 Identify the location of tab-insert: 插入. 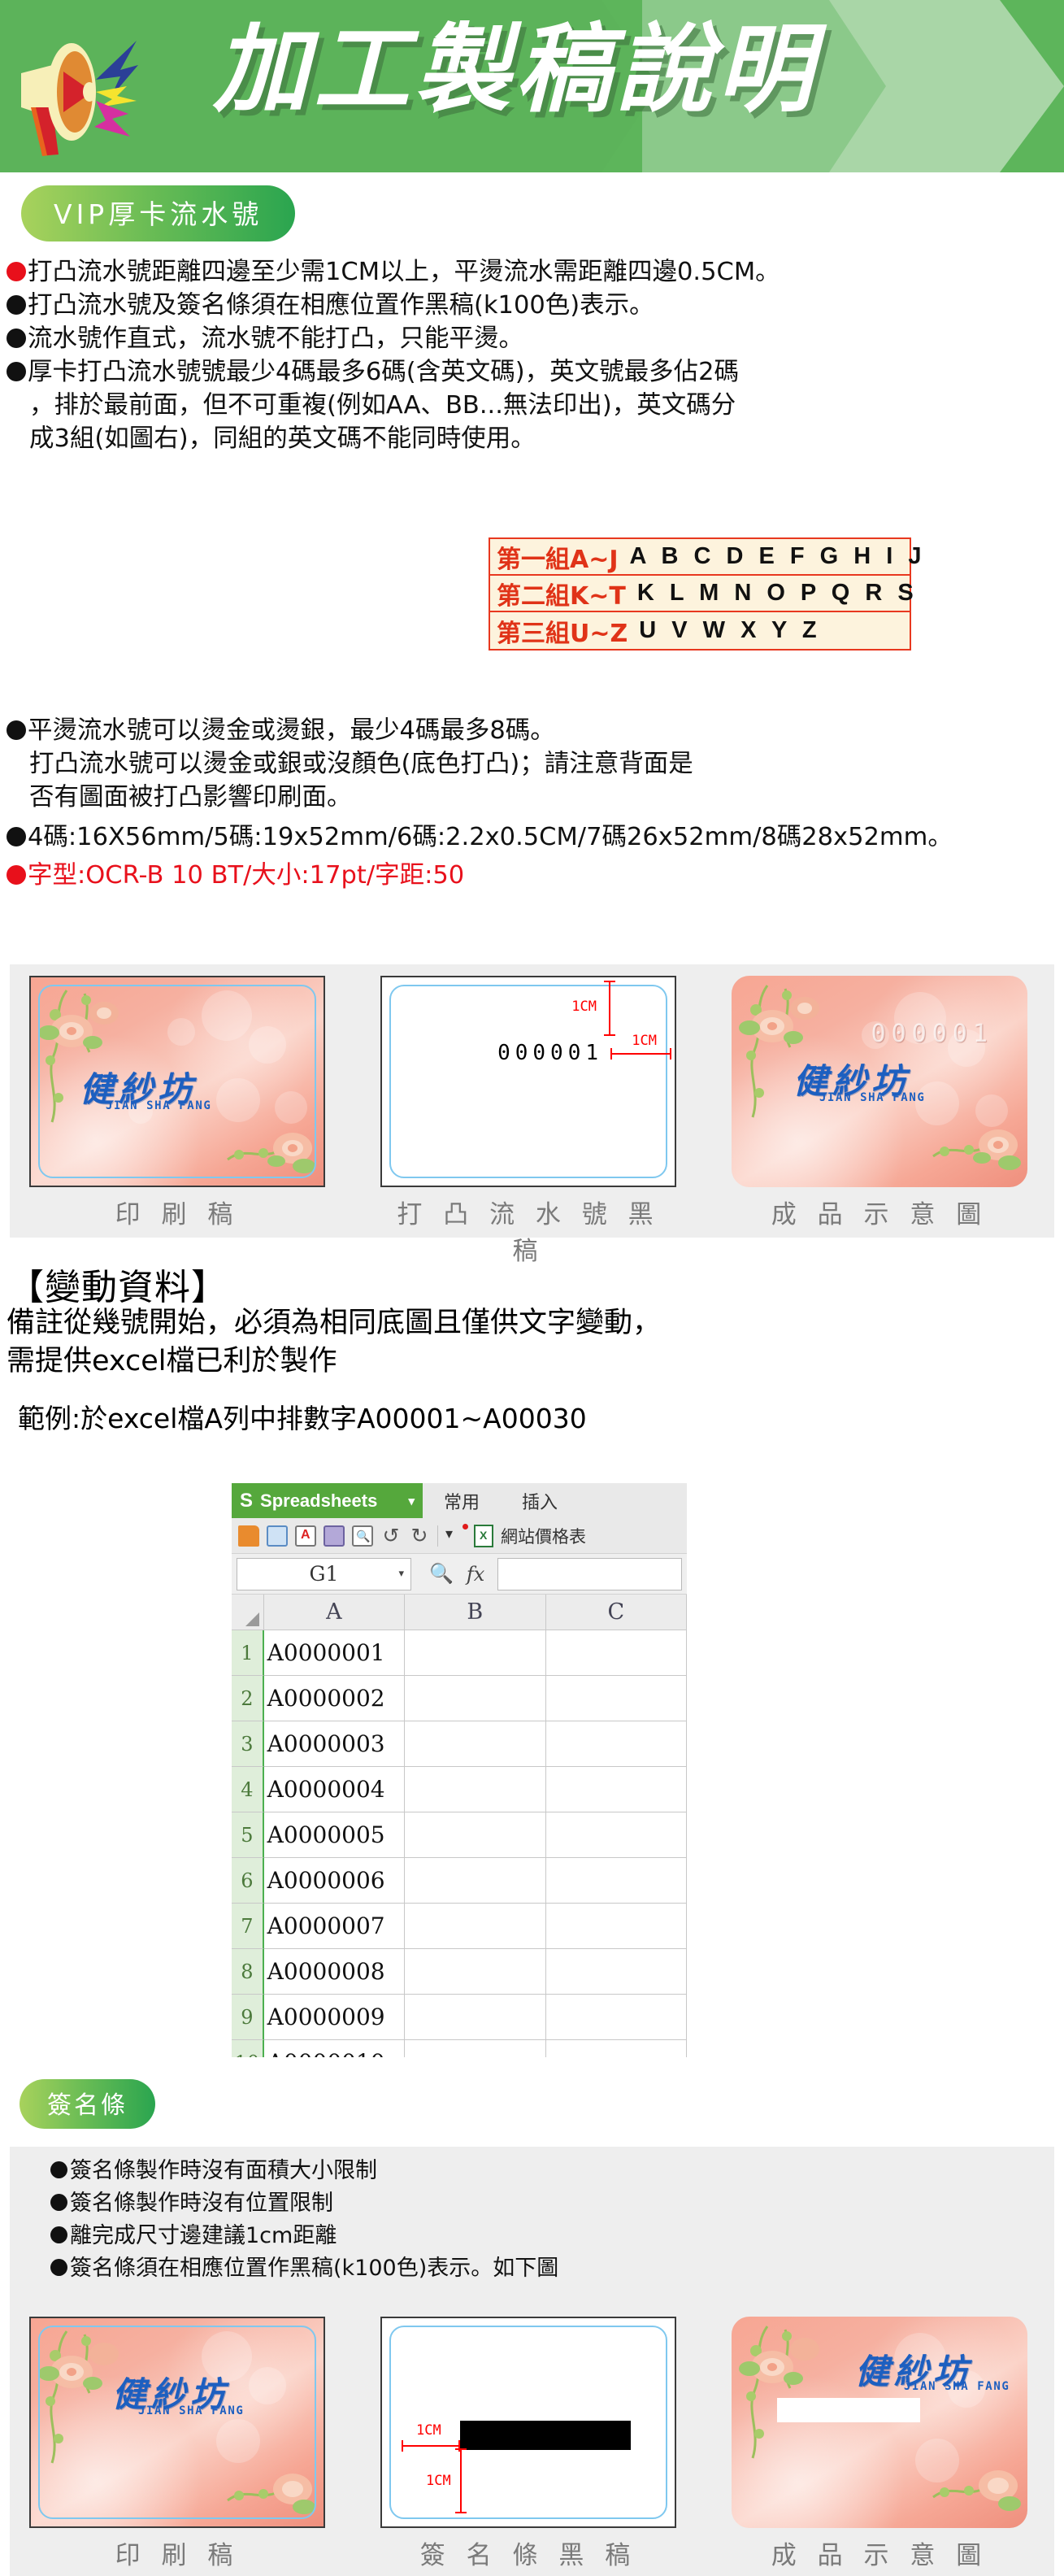
(540, 1500).